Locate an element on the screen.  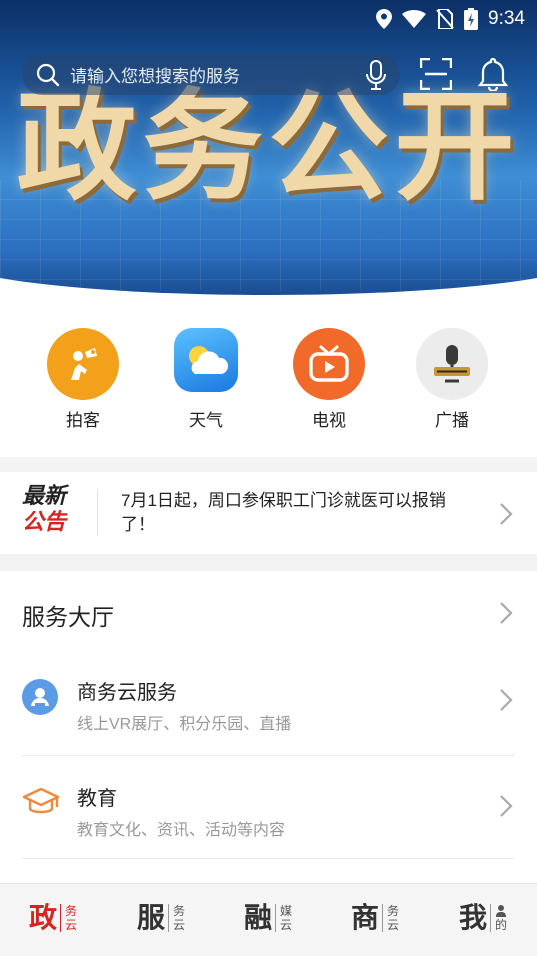
tab-main-char: 服 is located at coordinates (151, 917).